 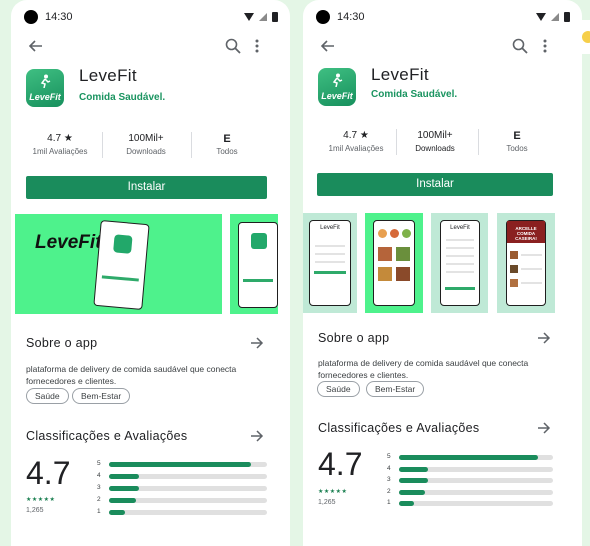 I want to click on screenshot-login: LeveFit, so click(x=330, y=263).